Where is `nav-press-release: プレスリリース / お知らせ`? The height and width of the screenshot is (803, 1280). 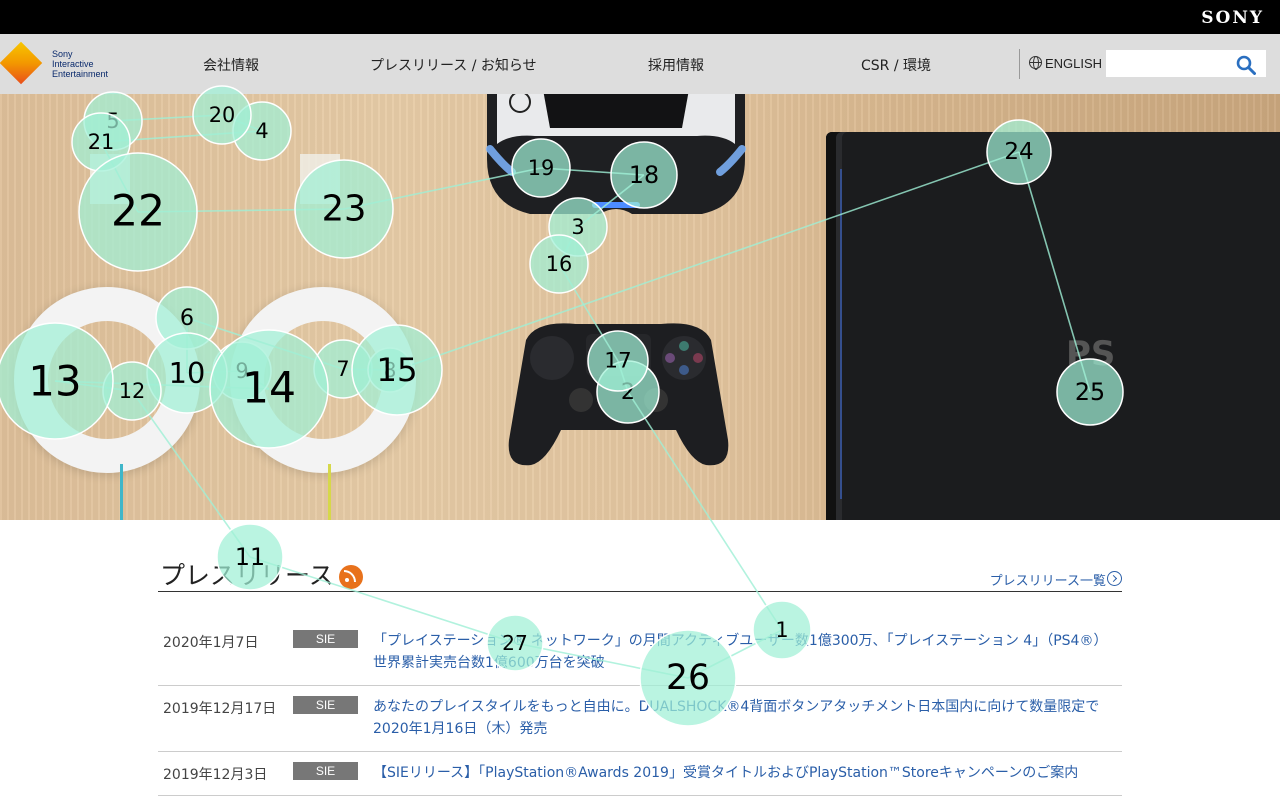
nav-press-release: プレスリリース / お知らせ is located at coordinates (453, 65).